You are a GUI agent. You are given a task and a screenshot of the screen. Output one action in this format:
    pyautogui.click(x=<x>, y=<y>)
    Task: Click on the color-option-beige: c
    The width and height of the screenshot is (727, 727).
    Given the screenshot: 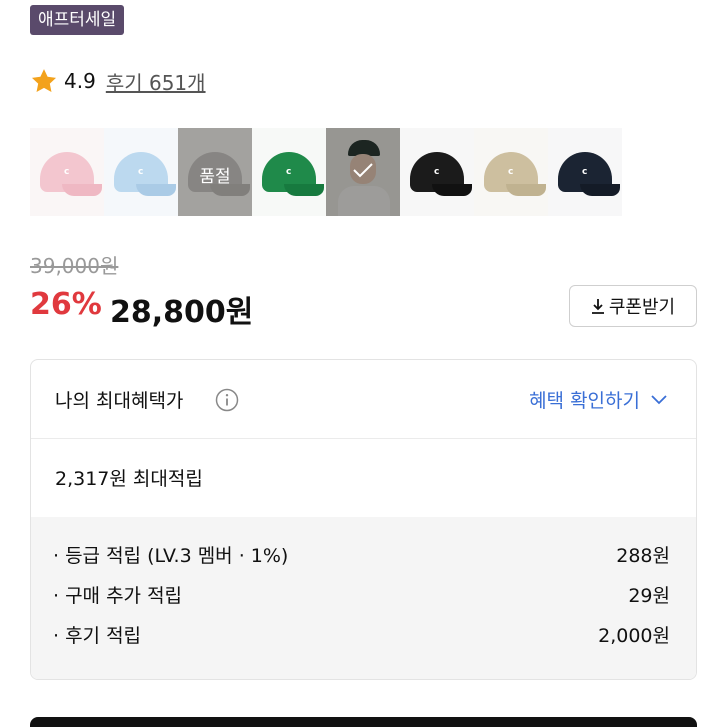 What is the action you would take?
    pyautogui.click(x=511, y=172)
    